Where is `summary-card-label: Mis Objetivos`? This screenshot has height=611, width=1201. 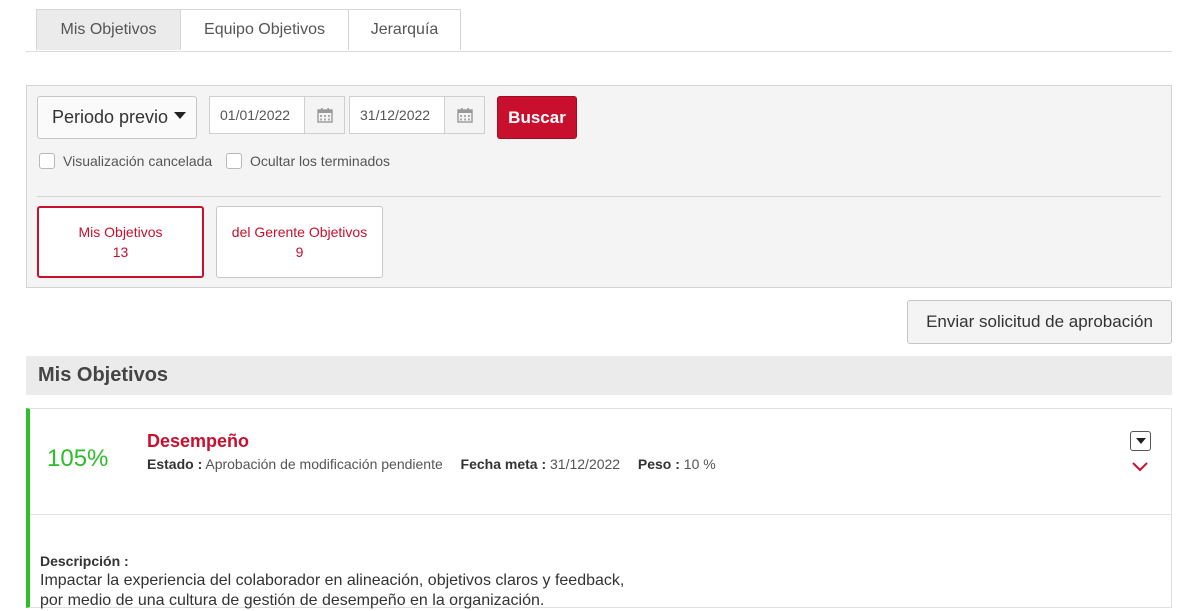
summary-card-label: Mis Objetivos is located at coordinates (120, 232).